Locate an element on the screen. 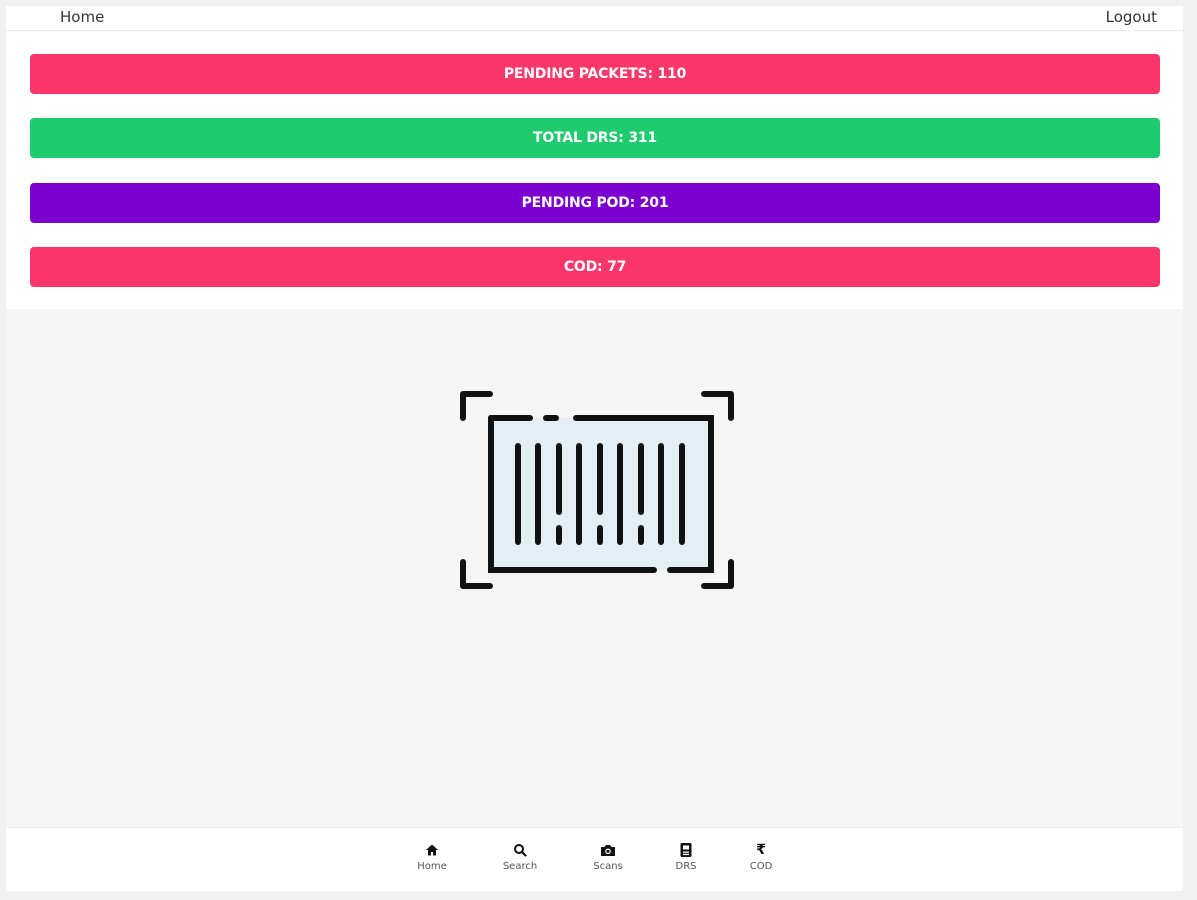 This screenshot has height=900, width=1197. bottom-nav: Home Search Scans DRS ₹ COD is located at coordinates (594, 859).